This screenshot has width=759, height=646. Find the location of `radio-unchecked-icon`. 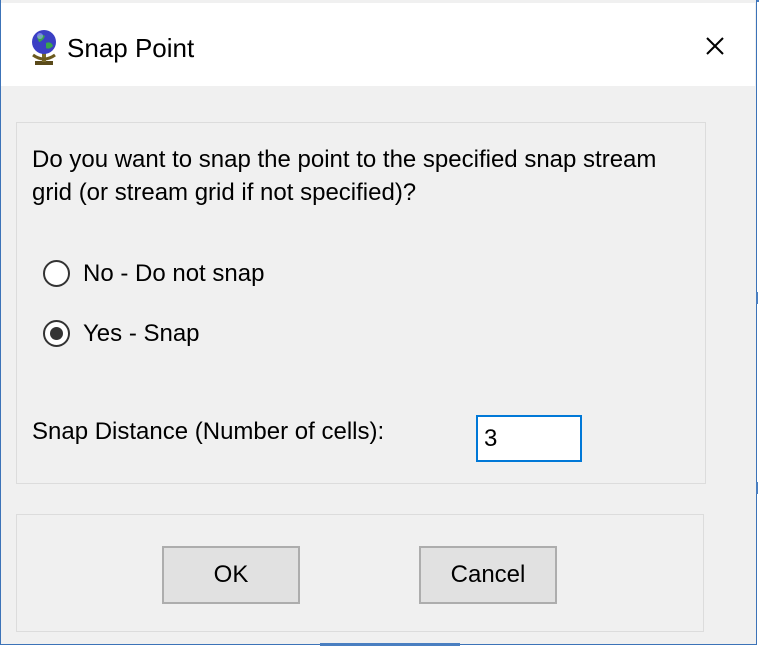

radio-unchecked-icon is located at coordinates (56, 273).